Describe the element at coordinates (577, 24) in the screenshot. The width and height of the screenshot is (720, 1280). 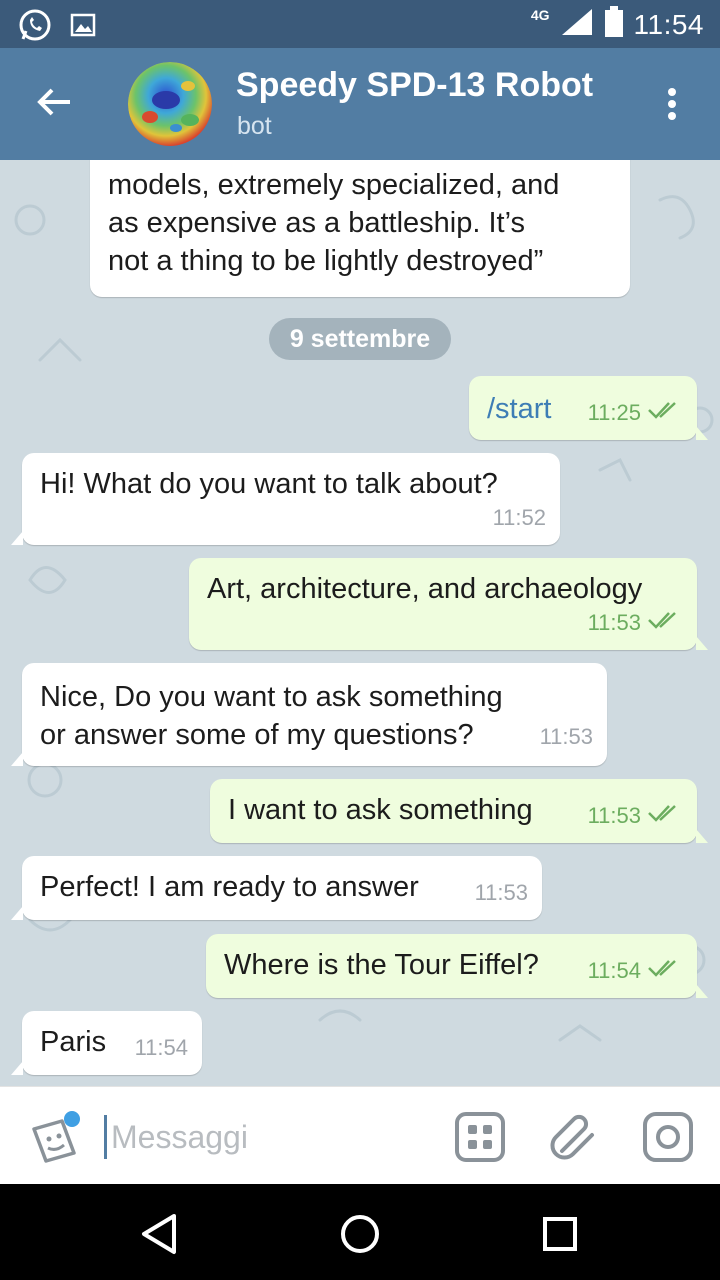
I see `signal-icon` at that location.